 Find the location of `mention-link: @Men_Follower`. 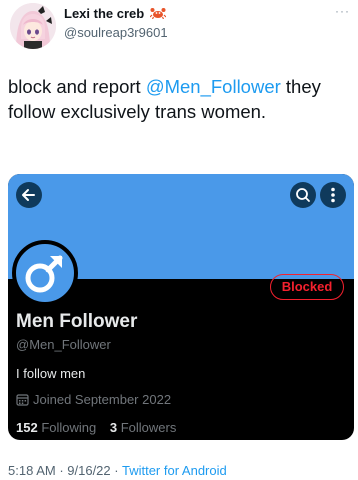

mention-link: @Men_Follower is located at coordinates (213, 86).